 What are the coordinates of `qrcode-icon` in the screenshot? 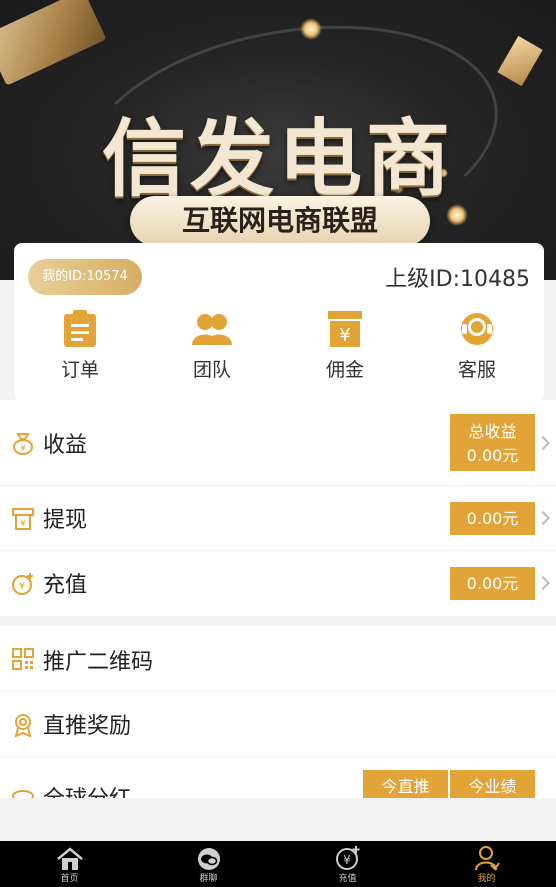 It's located at (23, 659).